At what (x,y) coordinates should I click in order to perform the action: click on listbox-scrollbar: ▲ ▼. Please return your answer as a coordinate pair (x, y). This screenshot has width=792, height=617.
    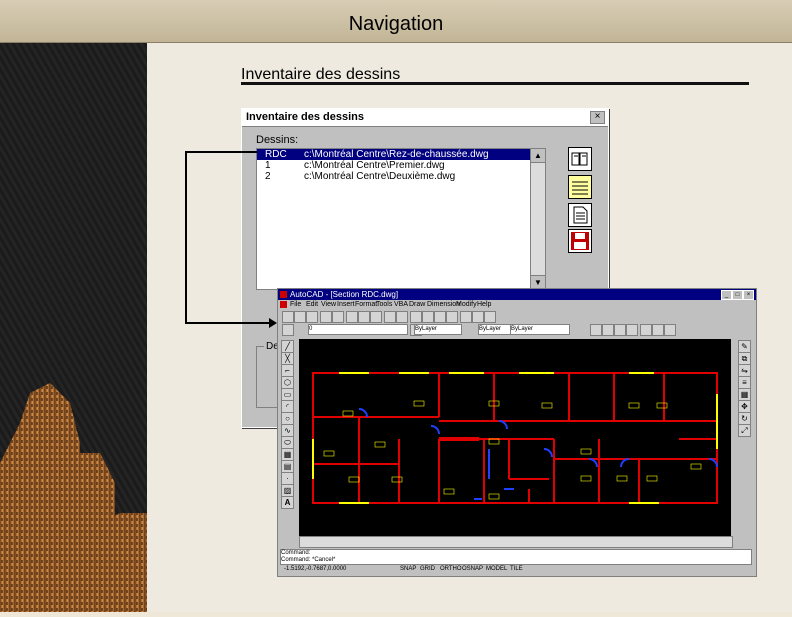
    Looking at the image, I should click on (538, 219).